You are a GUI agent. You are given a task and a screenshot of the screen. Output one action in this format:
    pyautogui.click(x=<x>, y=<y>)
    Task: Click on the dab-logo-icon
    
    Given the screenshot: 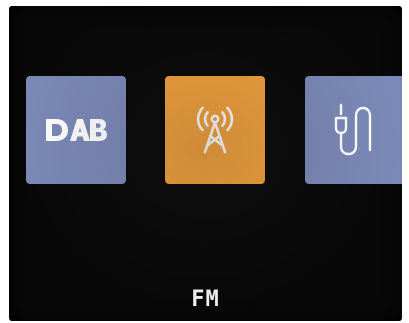 What is the action you would take?
    pyautogui.click(x=76, y=130)
    